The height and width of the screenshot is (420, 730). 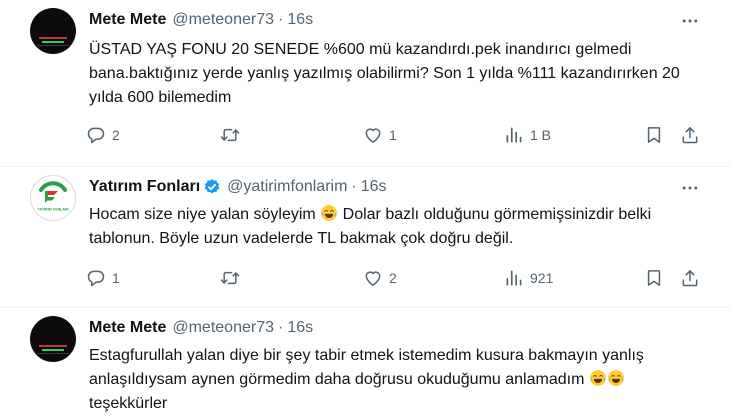 I want to click on reply-button: 2, so click(x=103, y=135).